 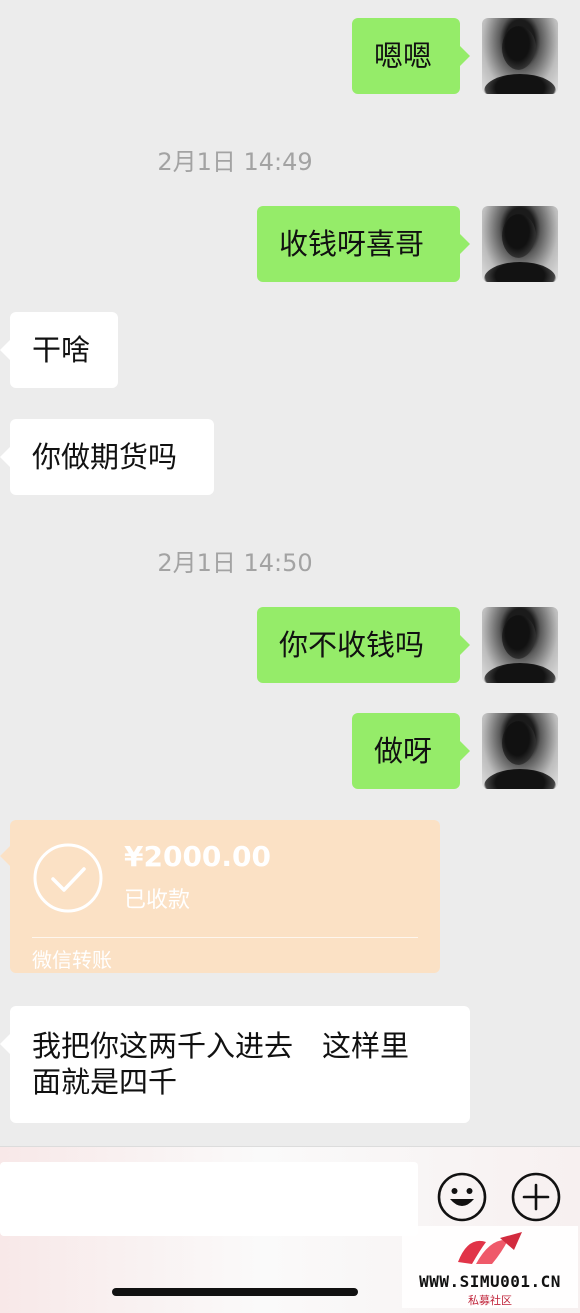 I want to click on outgoing-message: 你不收钱吗, so click(x=363, y=645).